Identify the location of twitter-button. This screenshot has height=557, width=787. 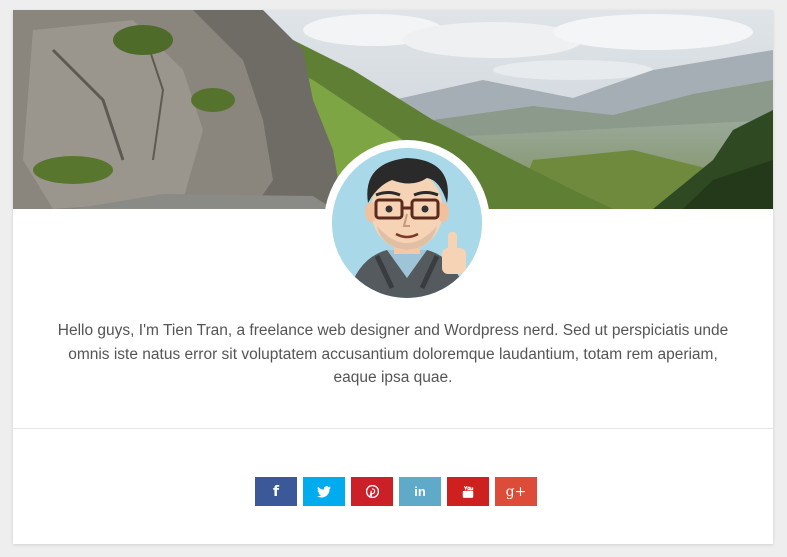
(324, 491).